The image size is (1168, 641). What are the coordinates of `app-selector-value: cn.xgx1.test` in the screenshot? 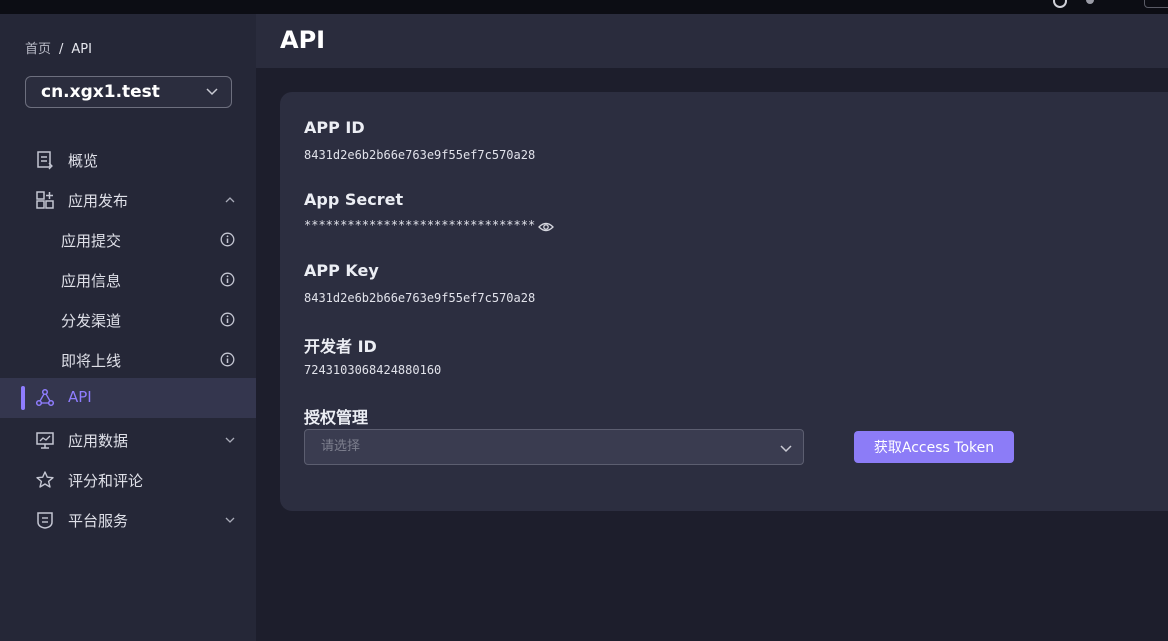 It's located at (100, 92).